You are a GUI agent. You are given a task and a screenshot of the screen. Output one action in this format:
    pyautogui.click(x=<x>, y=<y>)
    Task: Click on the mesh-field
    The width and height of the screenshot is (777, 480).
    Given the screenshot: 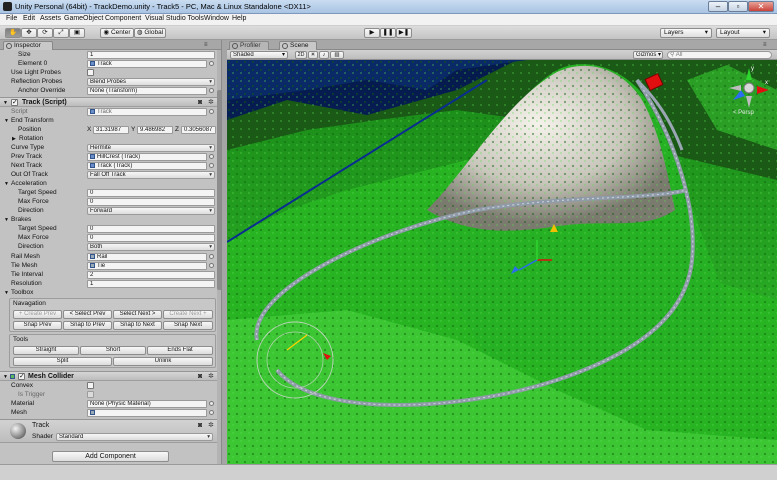 What is the action you would take?
    pyautogui.click(x=147, y=413)
    